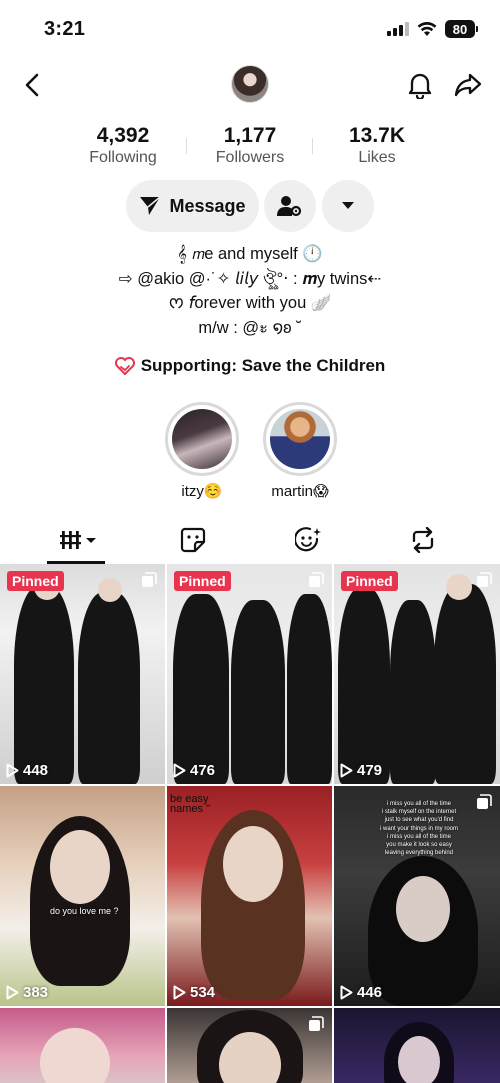 The image size is (500, 1083). I want to click on profile-actions: Message, so click(250, 206).